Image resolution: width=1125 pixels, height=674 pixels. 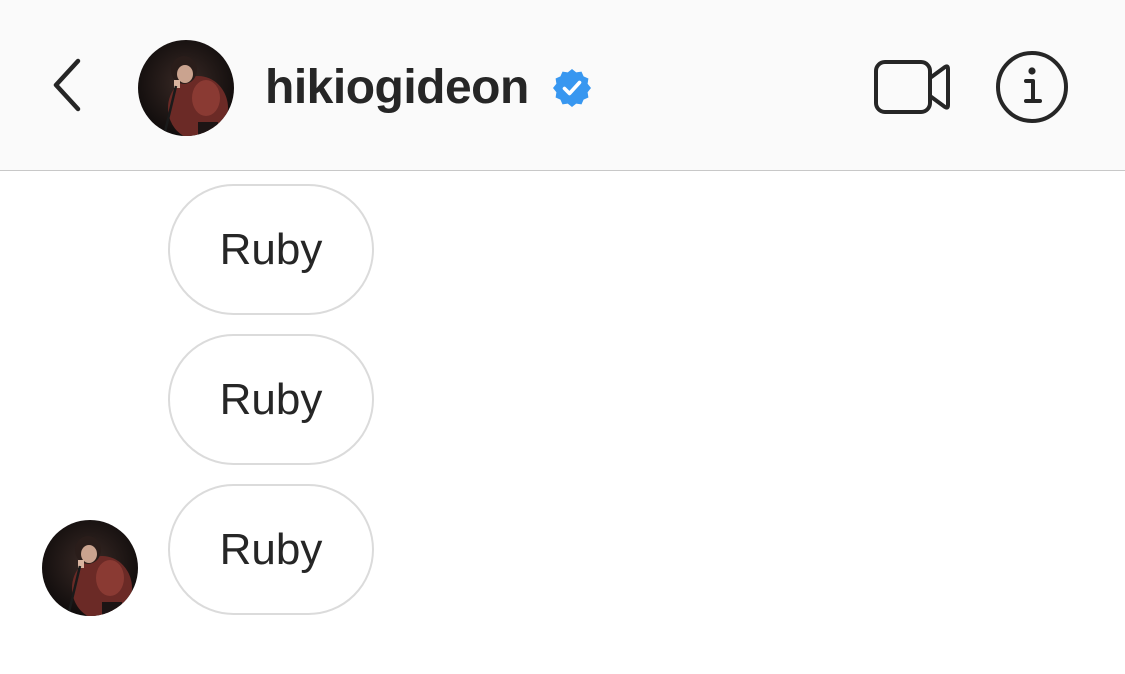 I want to click on video-camera-icon, so click(x=912, y=87).